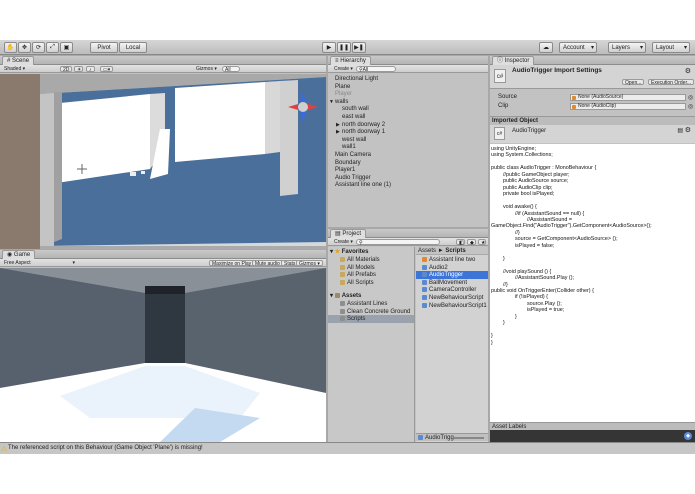 This screenshot has width=695, height=494. Describe the element at coordinates (90, 69) in the screenshot. I see `audio-toggle: ♪` at that location.